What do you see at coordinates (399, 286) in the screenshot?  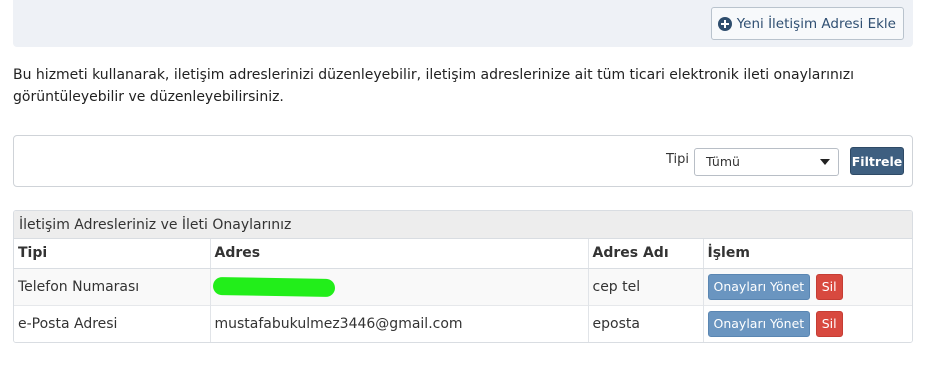 I see `cell-address` at bounding box center [399, 286].